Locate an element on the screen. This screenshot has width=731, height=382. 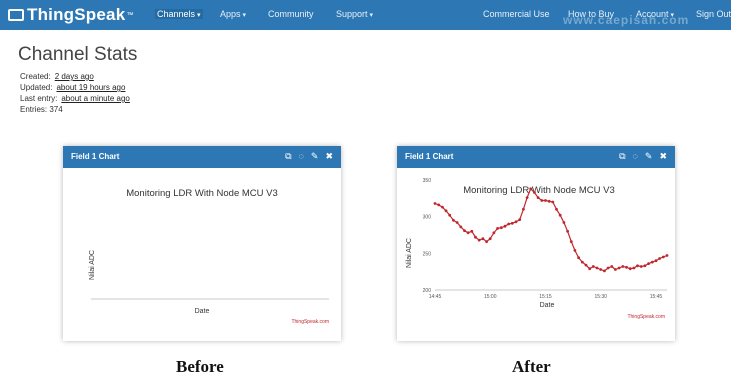
nav-sign-out: Sign Out is located at coordinates (713, 14).